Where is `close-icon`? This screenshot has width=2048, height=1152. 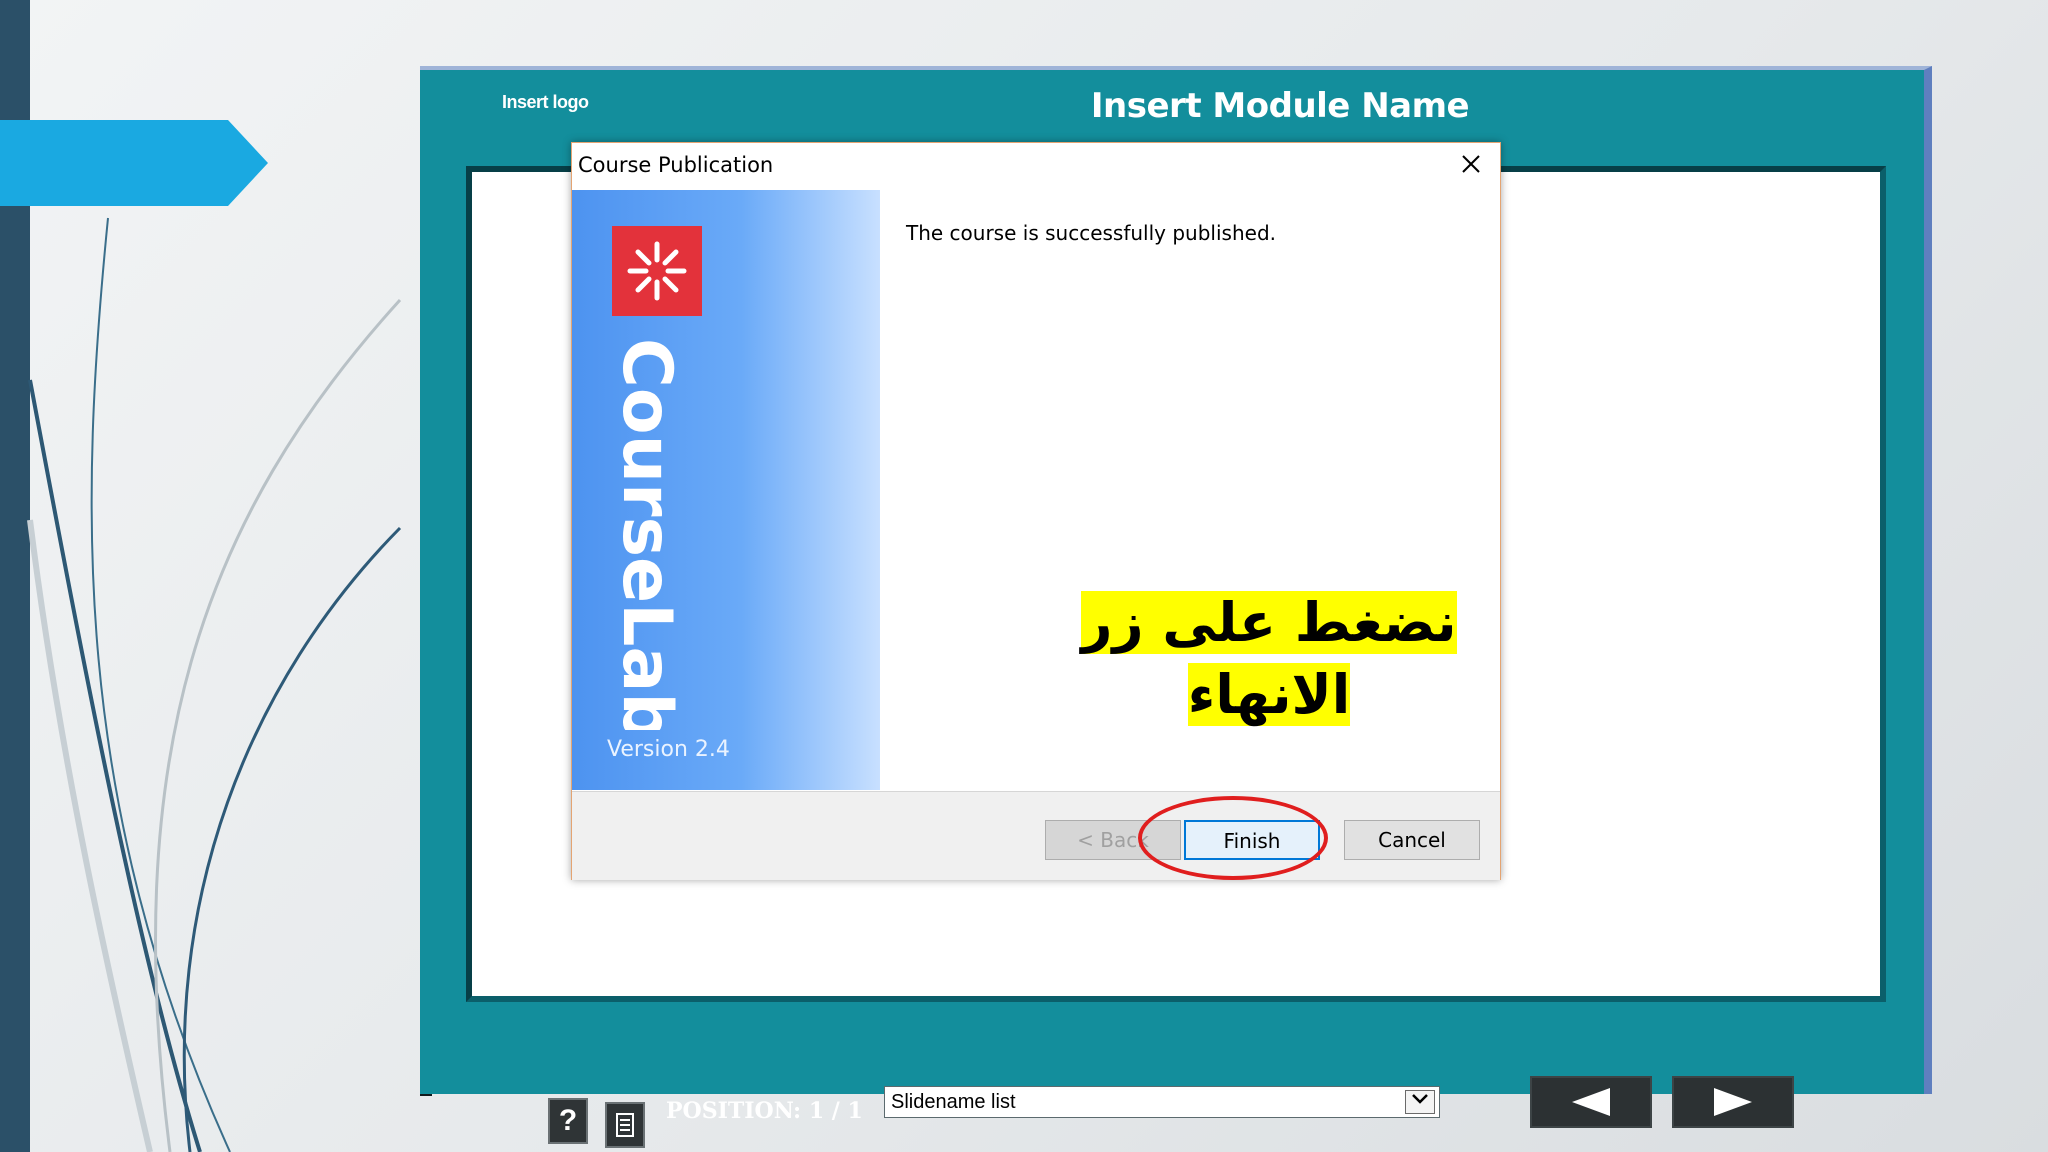 close-icon is located at coordinates (1471, 164).